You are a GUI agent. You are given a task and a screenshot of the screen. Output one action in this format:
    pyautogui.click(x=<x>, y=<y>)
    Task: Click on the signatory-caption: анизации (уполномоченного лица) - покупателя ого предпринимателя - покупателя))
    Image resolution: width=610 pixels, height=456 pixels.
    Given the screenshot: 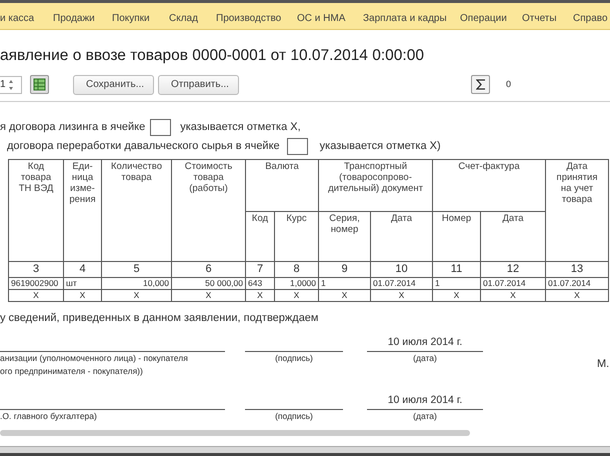 What is the action you would take?
    pyautogui.click(x=94, y=365)
    